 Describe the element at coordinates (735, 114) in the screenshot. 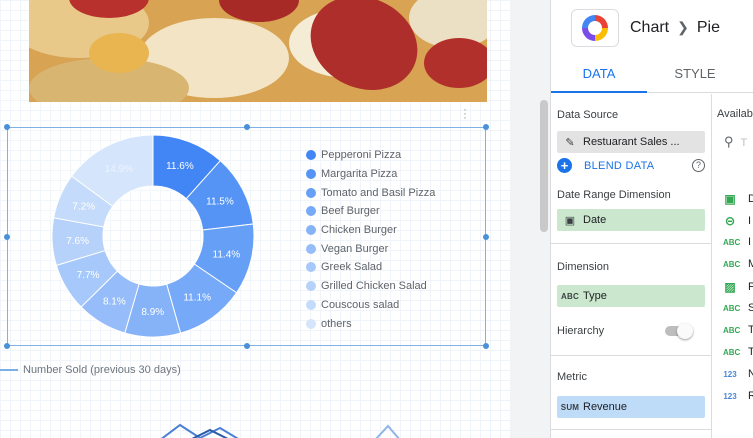

I see `available-fields-title: Availab` at that location.